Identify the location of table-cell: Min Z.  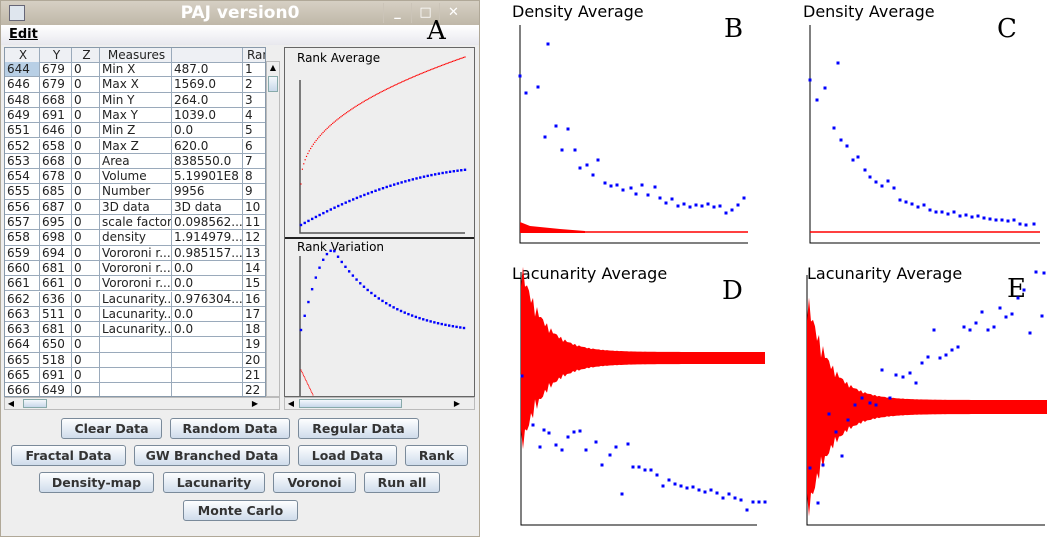
(136, 131).